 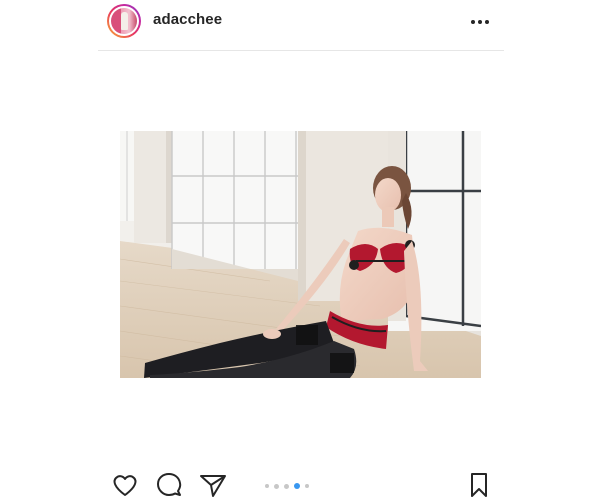 I want to click on bookmark-icon, so click(x=479, y=485).